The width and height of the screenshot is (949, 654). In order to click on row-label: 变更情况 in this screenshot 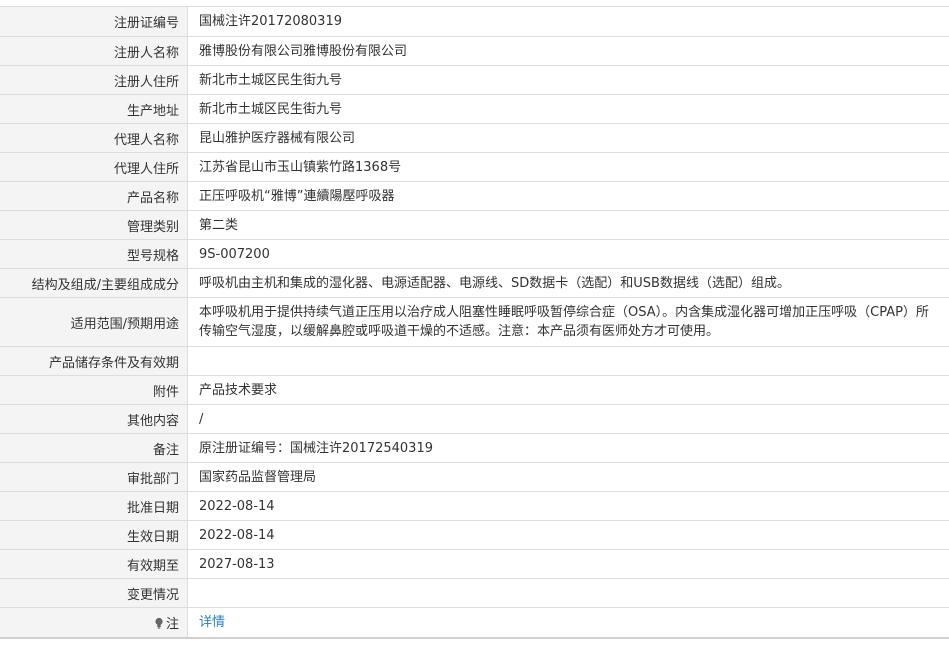, I will do `click(94, 593)`.